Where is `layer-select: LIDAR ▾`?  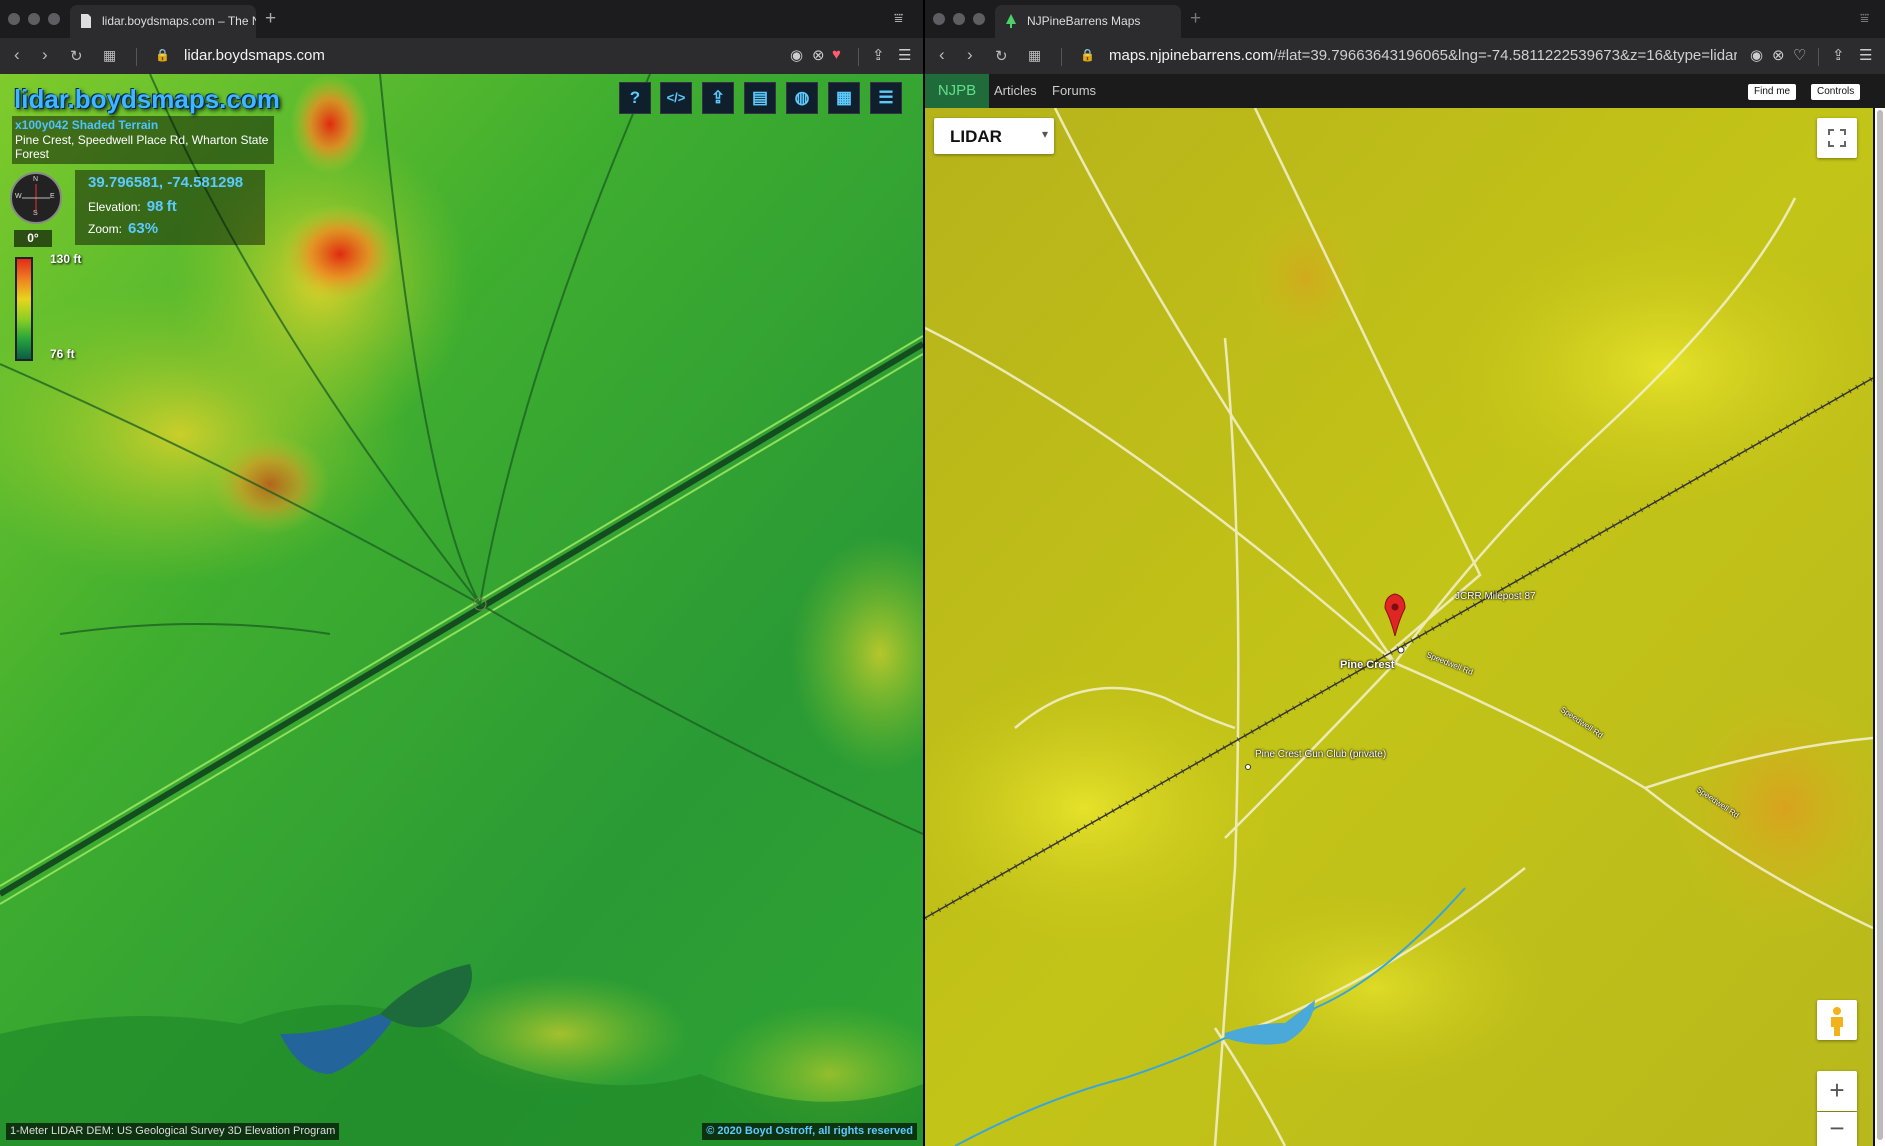
layer-select: LIDAR ▾ is located at coordinates (994, 136).